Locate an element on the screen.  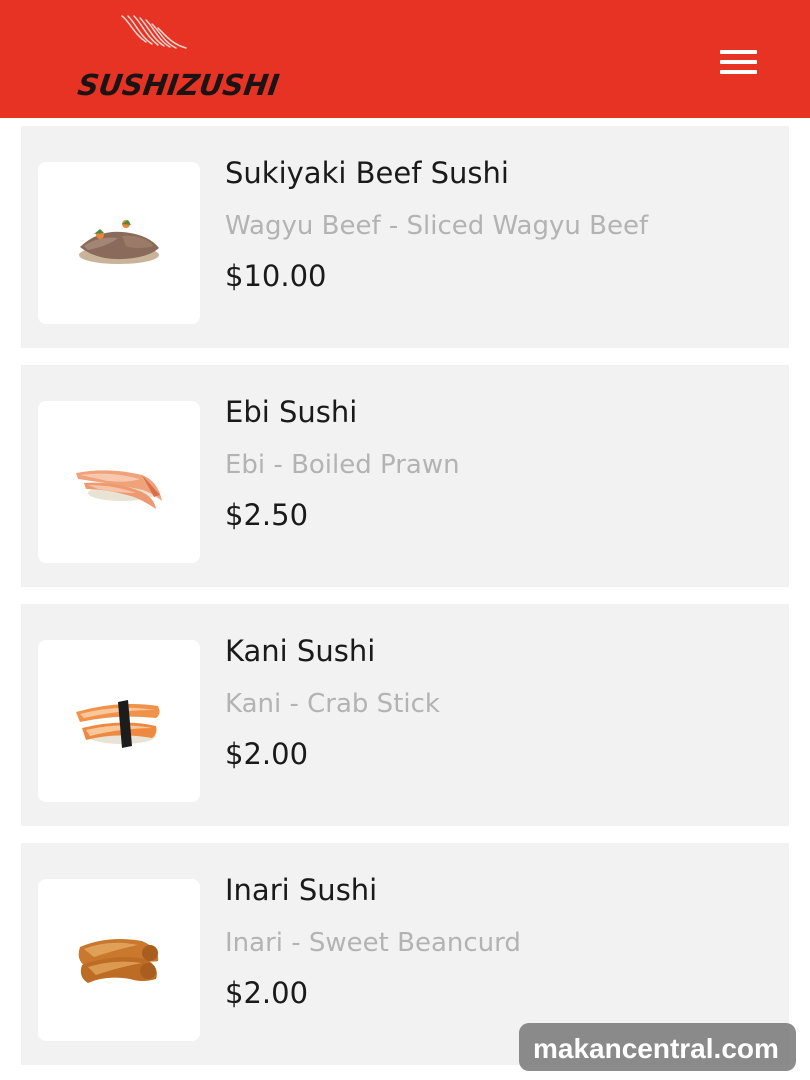
watermark-badge: makancentral.com is located at coordinates (657, 1047).